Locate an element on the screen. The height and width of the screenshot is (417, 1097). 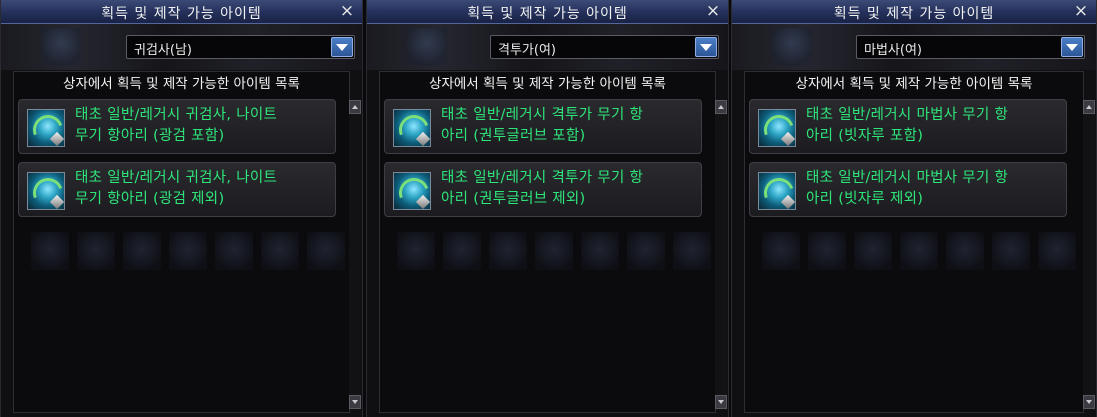
list-item: 태초 일반/레거시 마법사 무기 항 아리 (빗자루 제외) is located at coordinates (908, 189).